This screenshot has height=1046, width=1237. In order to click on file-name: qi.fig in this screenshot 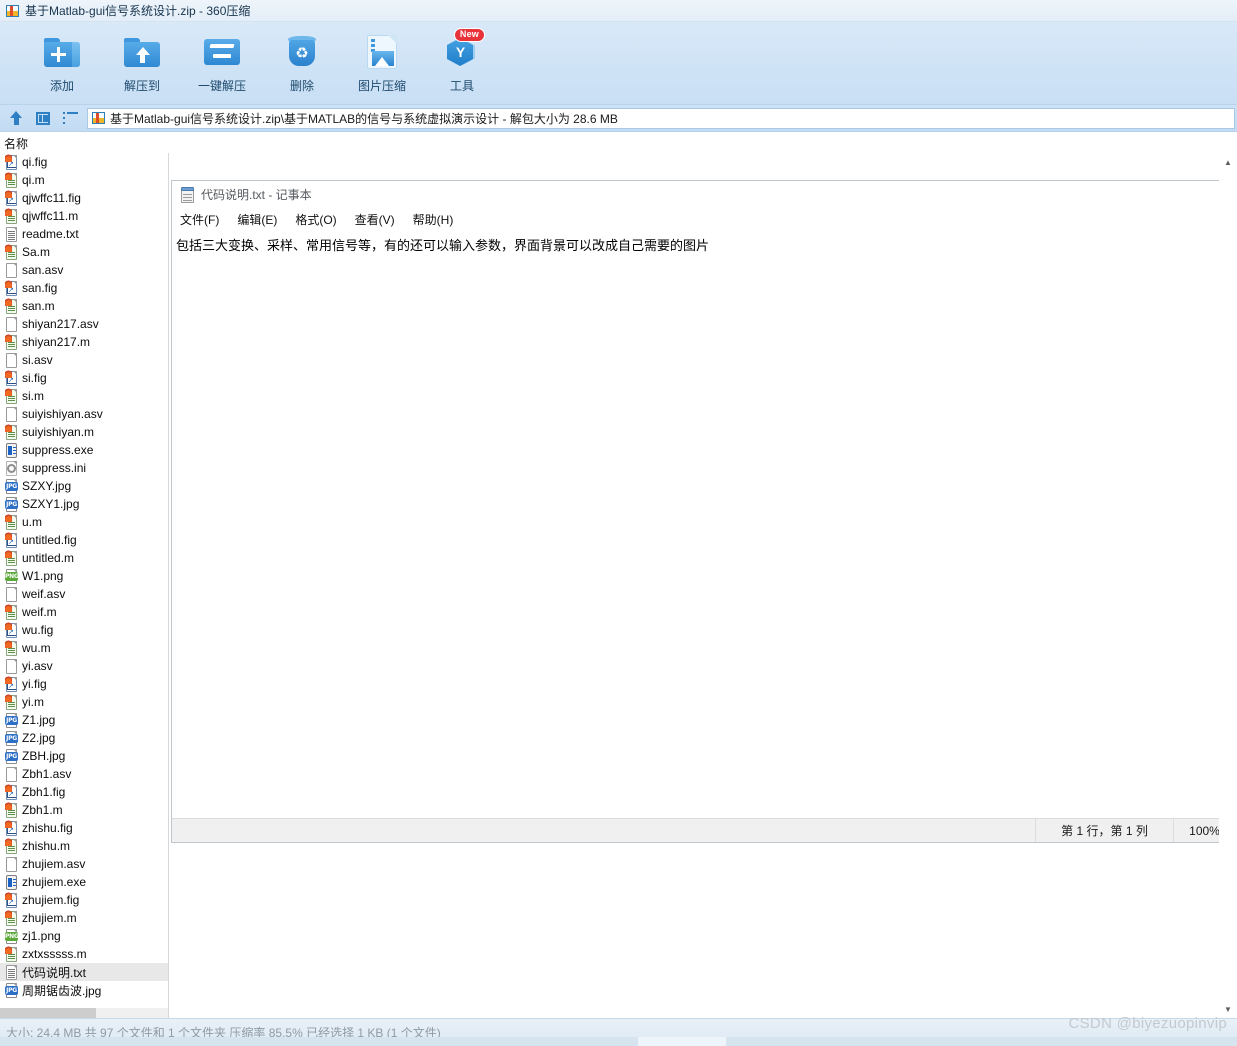, I will do `click(35, 162)`.